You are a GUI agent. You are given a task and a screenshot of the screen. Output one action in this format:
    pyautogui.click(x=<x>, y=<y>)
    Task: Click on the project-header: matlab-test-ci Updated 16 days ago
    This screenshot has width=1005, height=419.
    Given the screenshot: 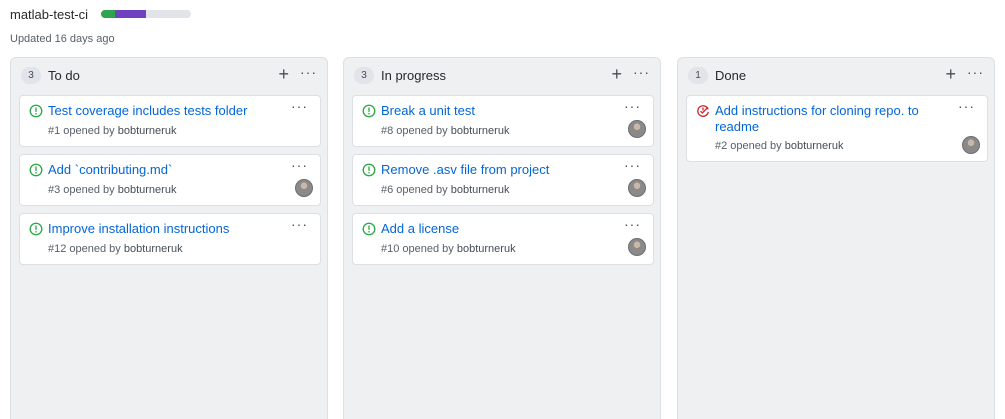 What is the action you would take?
    pyautogui.click(x=101, y=25)
    